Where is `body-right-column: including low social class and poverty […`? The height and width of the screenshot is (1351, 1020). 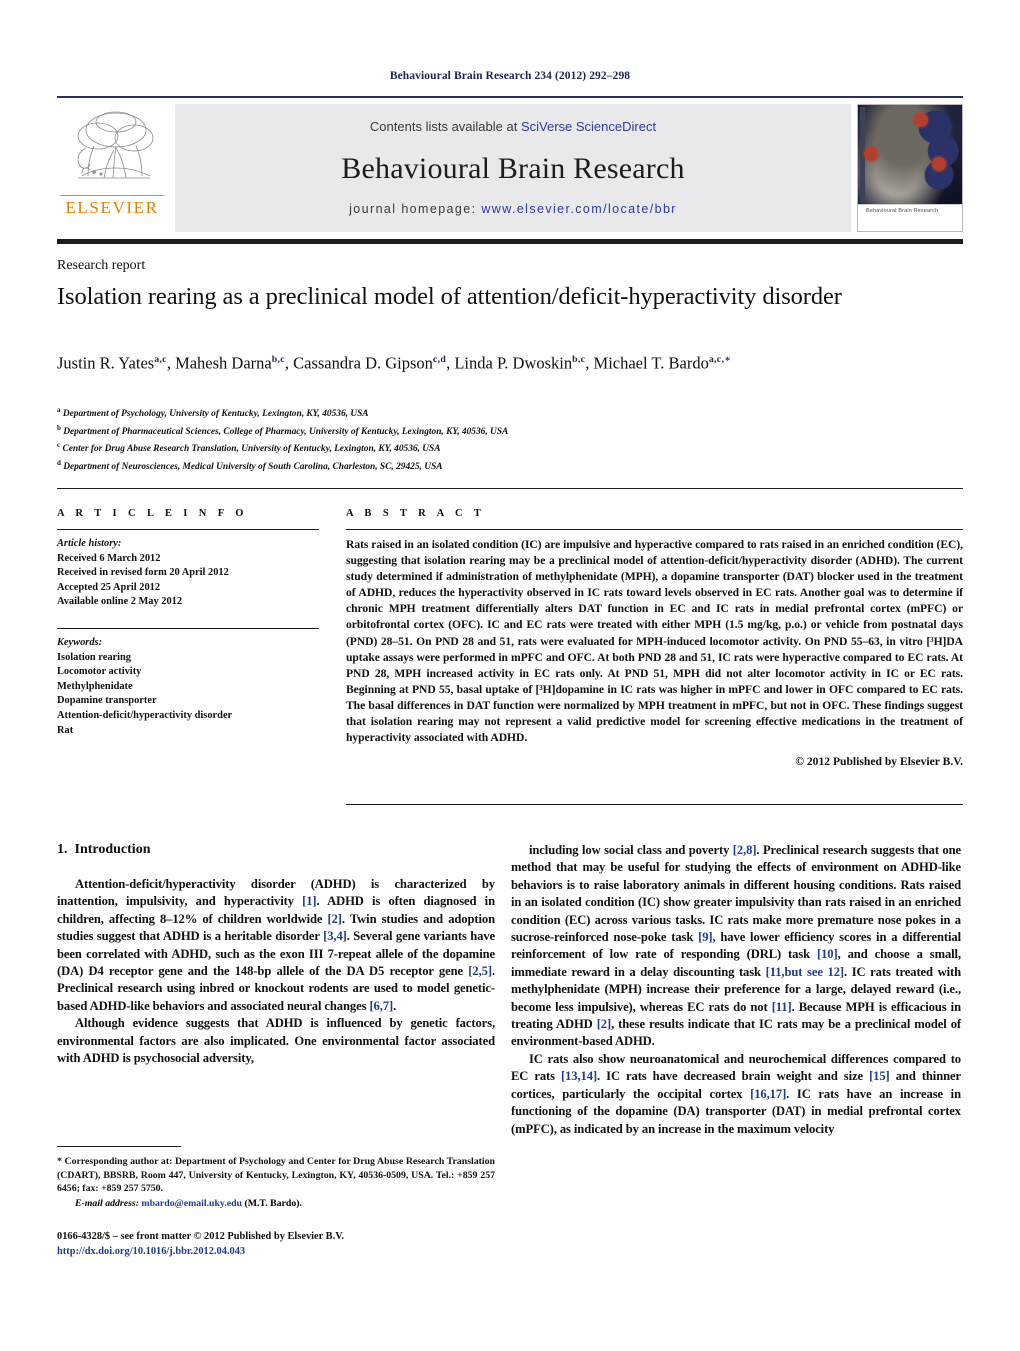 body-right-column: including low social class and poverty [… is located at coordinates (736, 990).